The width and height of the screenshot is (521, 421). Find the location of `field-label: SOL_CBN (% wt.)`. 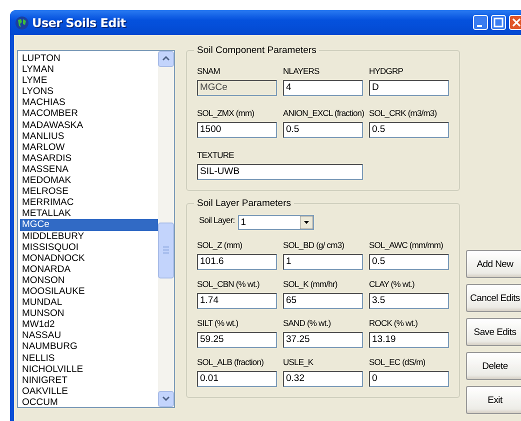

field-label: SOL_CBN (% wt.) is located at coordinates (228, 284).